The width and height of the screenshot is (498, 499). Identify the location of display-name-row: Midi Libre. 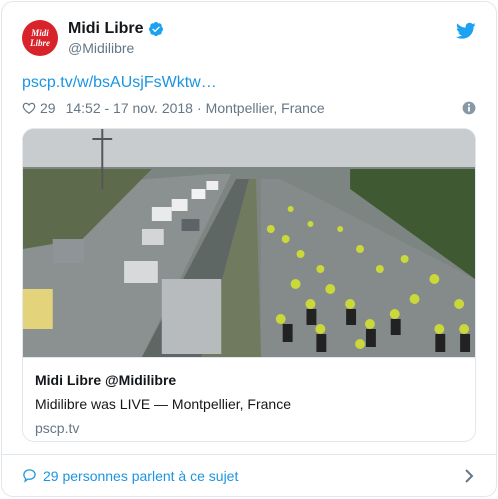
(116, 29).